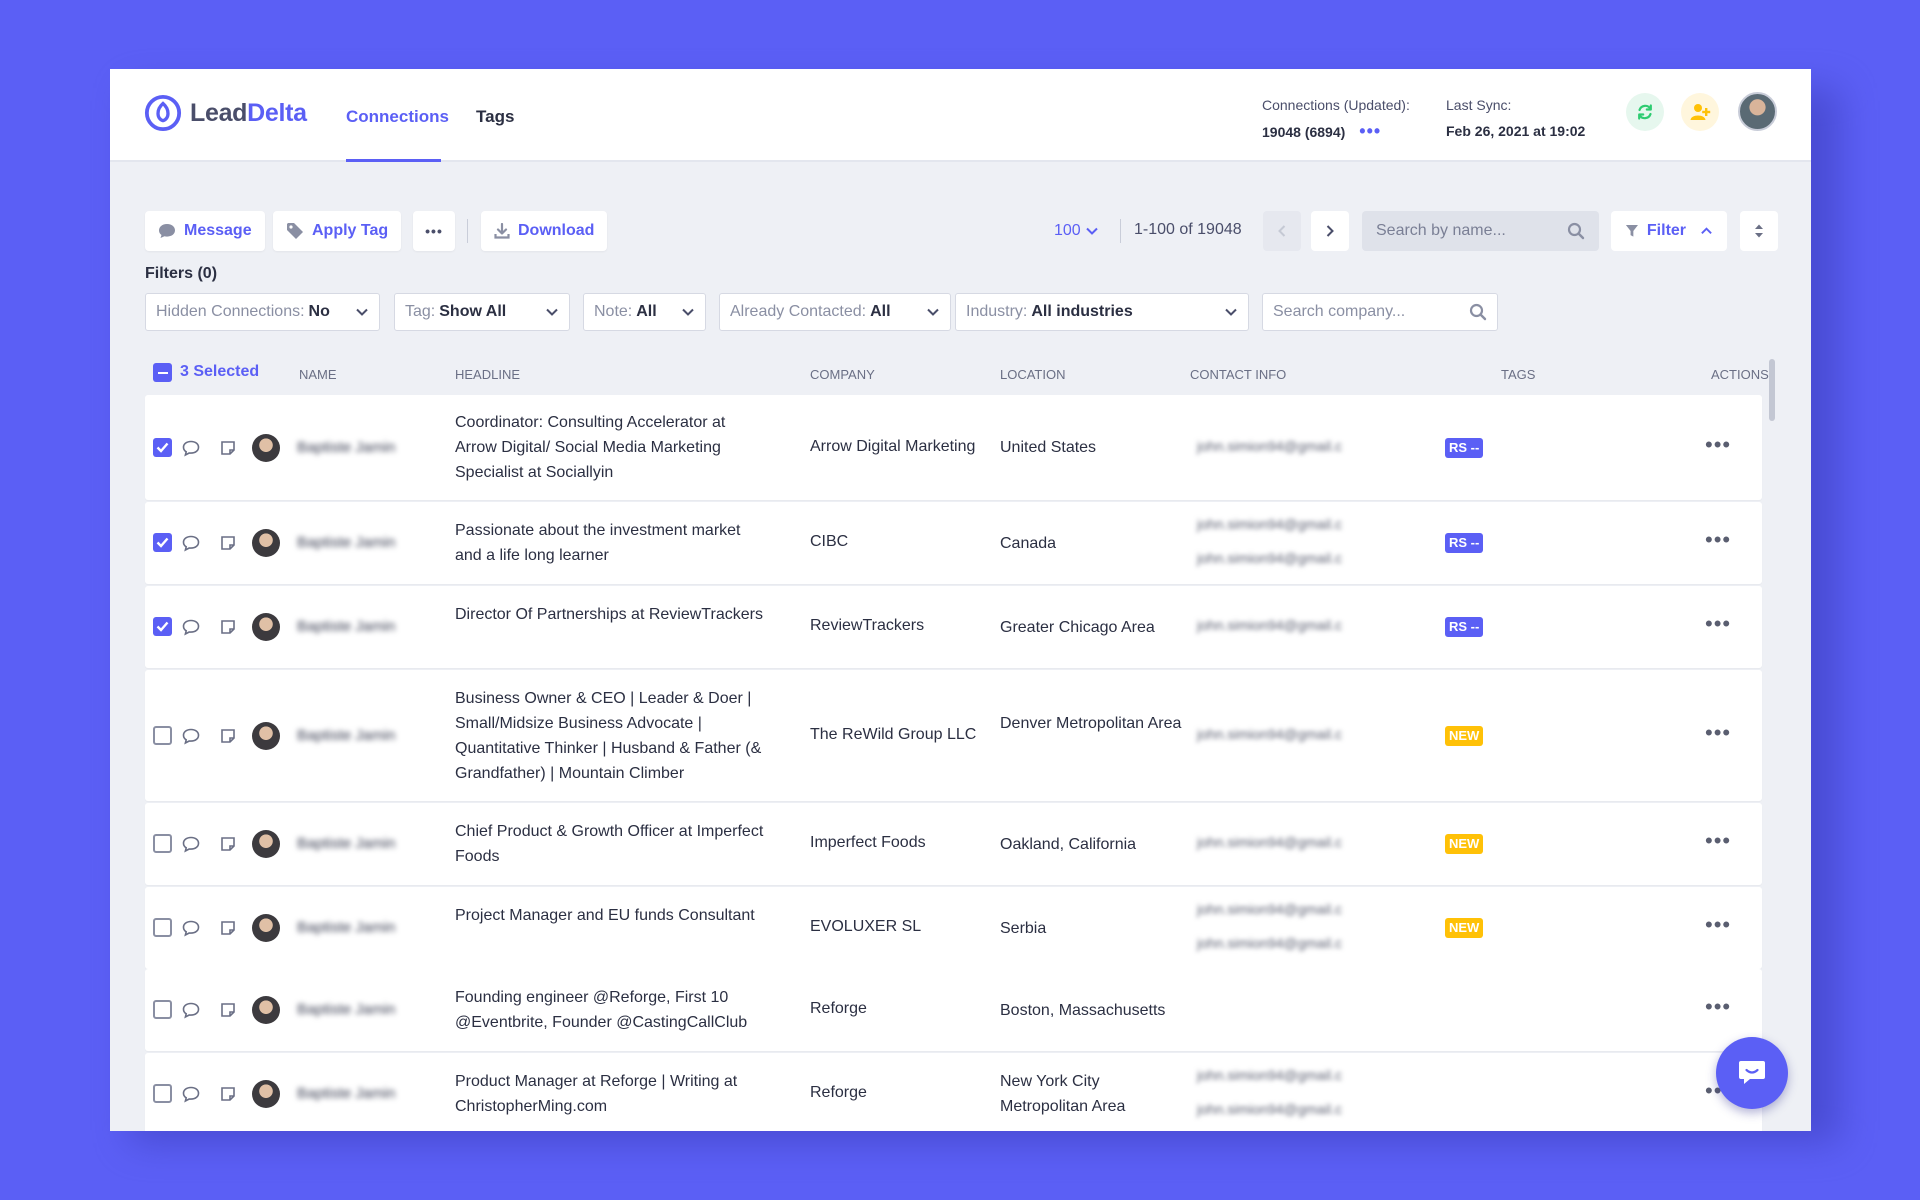 This screenshot has width=1920, height=1200. What do you see at coordinates (337, 231) in the screenshot?
I see `apply-tag-button: Apply Tag` at bounding box center [337, 231].